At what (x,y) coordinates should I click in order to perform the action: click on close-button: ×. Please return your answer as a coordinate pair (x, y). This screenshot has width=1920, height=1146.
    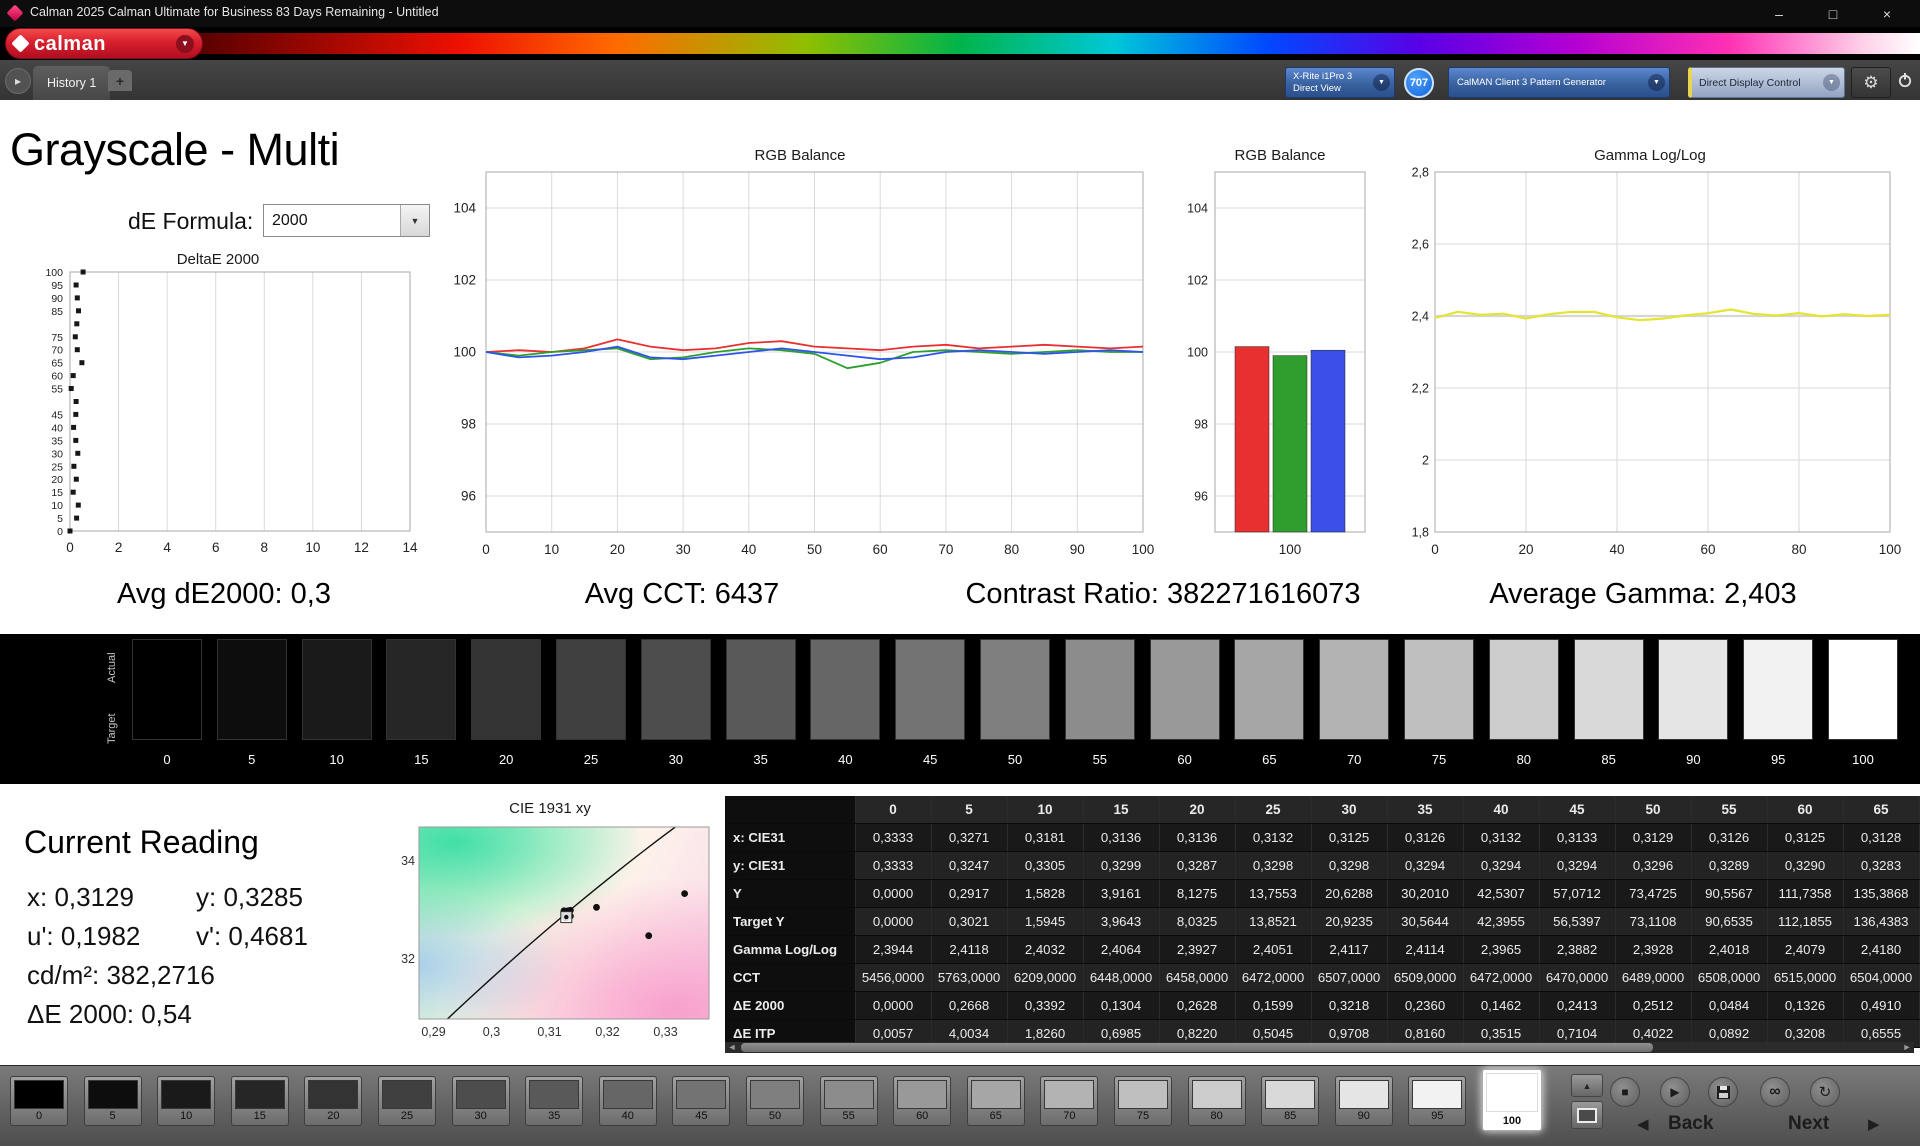
    Looking at the image, I should click on (1887, 14).